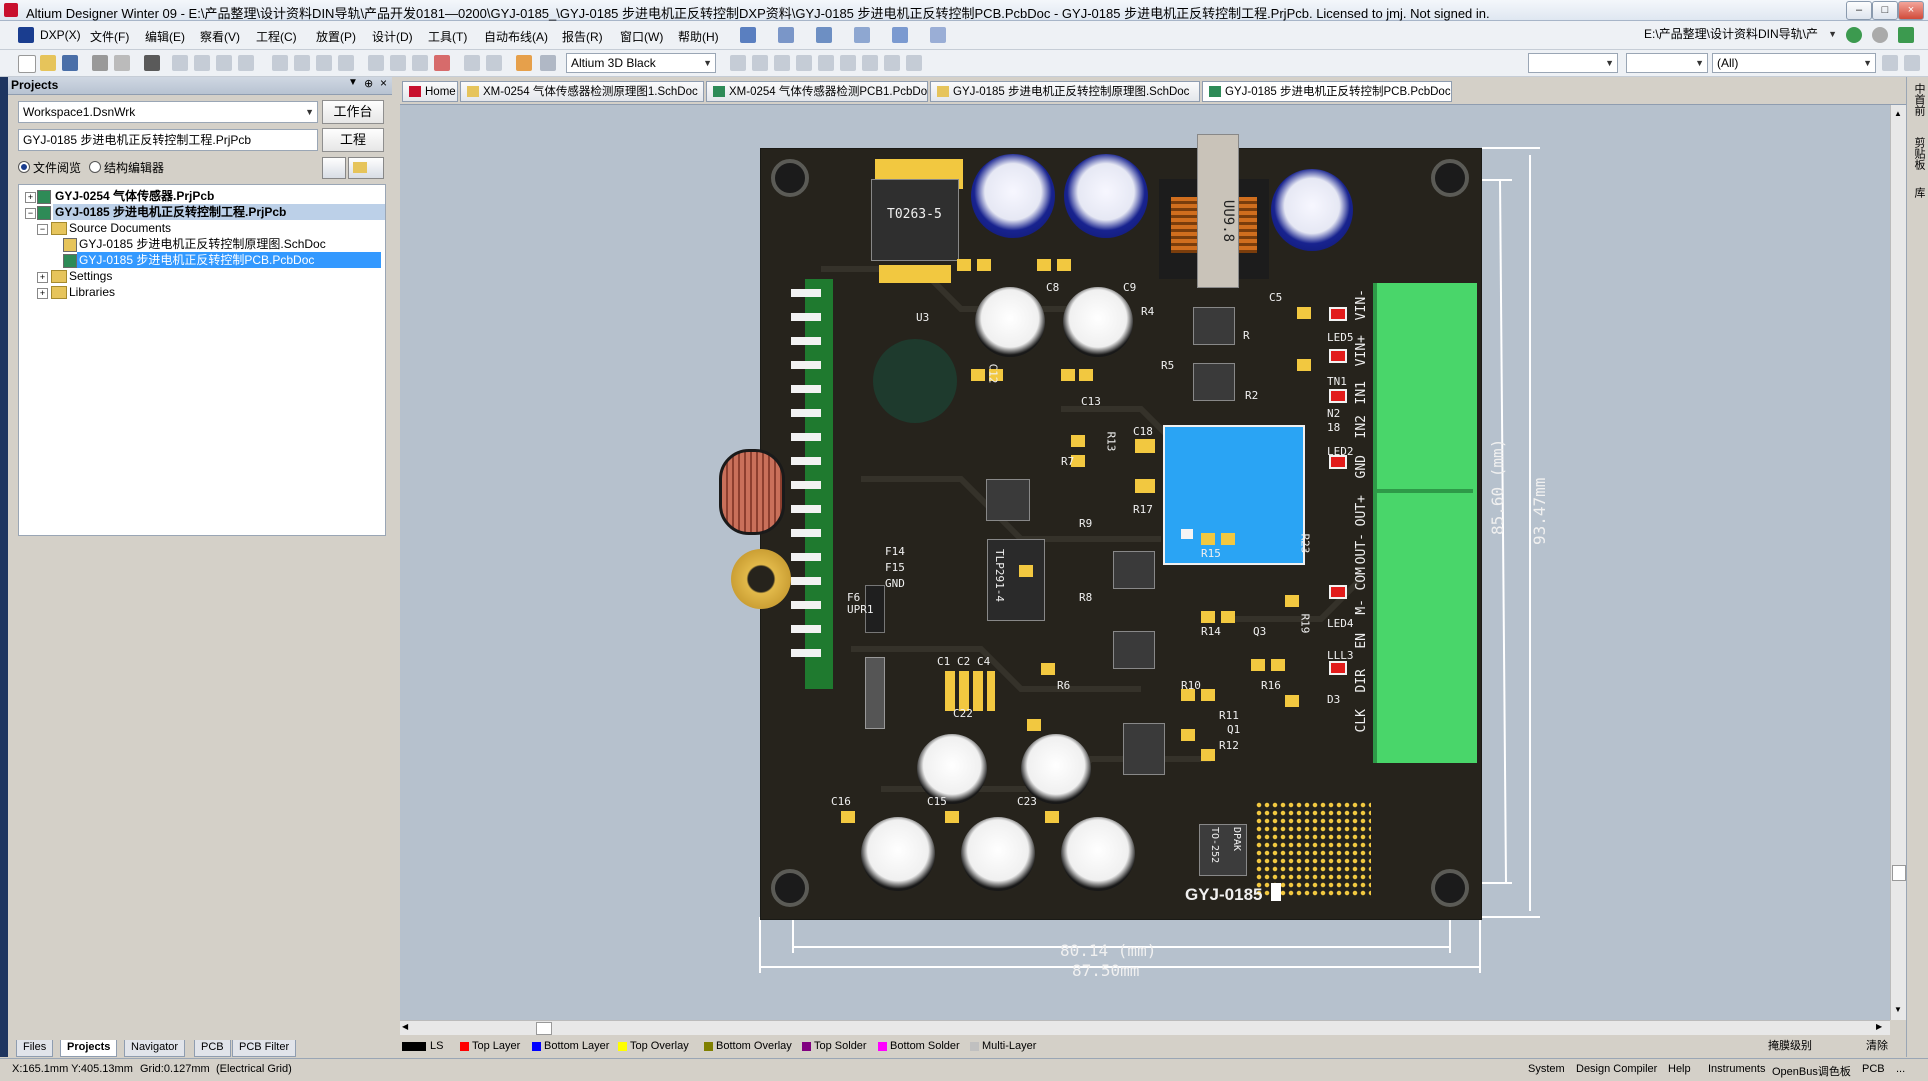 This screenshot has width=1928, height=1081. Describe the element at coordinates (70, 63) in the screenshot. I see `save-icon` at that location.